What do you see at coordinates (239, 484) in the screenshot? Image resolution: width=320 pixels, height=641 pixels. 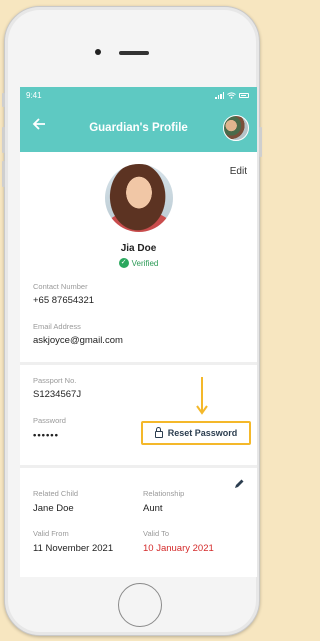 I see `pencil-icon` at bounding box center [239, 484].